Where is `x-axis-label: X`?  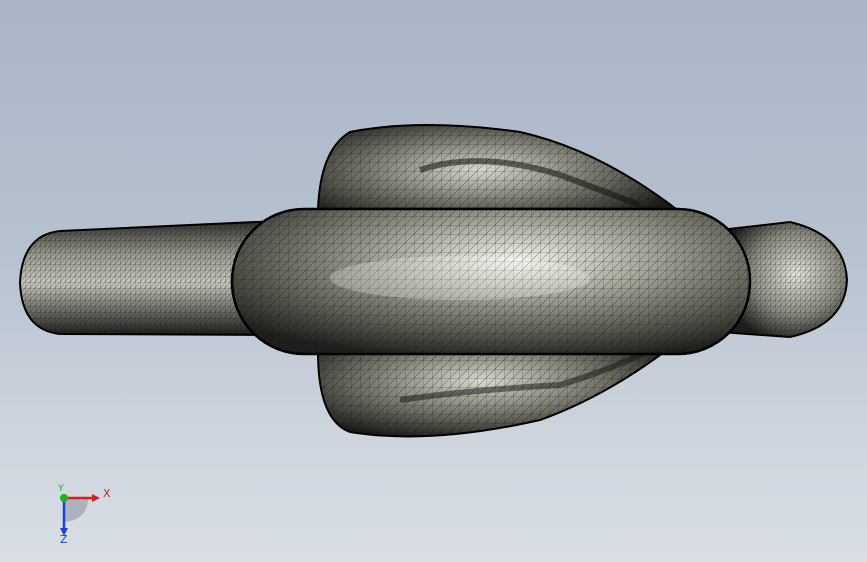 x-axis-label: X is located at coordinates (107, 493).